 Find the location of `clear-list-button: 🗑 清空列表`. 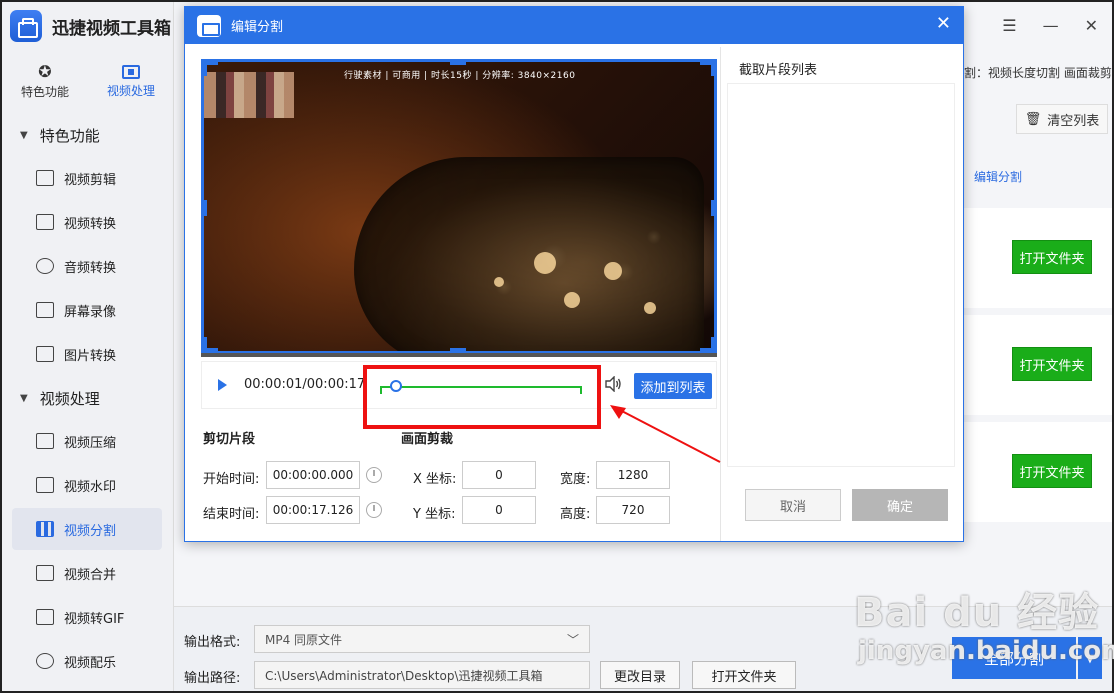

clear-list-button: 🗑 清空列表 is located at coordinates (1062, 119).